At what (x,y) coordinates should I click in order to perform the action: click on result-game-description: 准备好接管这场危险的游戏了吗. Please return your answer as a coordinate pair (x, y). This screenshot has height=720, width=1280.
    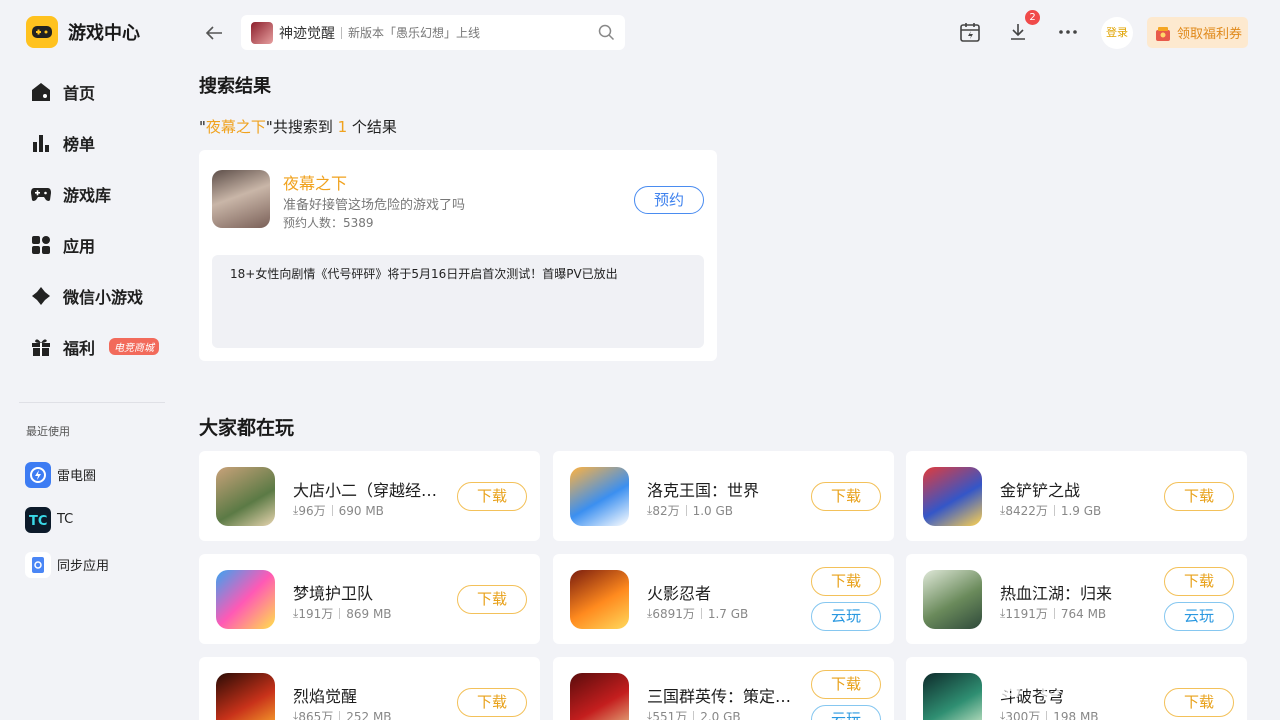
    Looking at the image, I should click on (374, 205).